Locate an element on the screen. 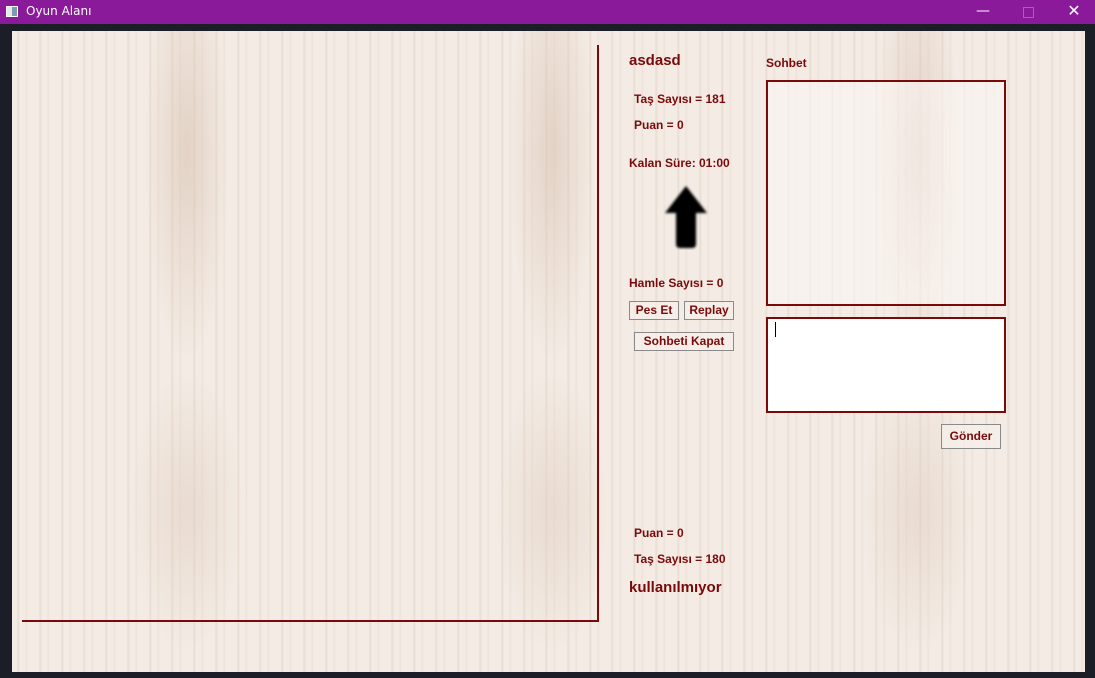  timer-label: Kalan Süre: is located at coordinates (662, 163).